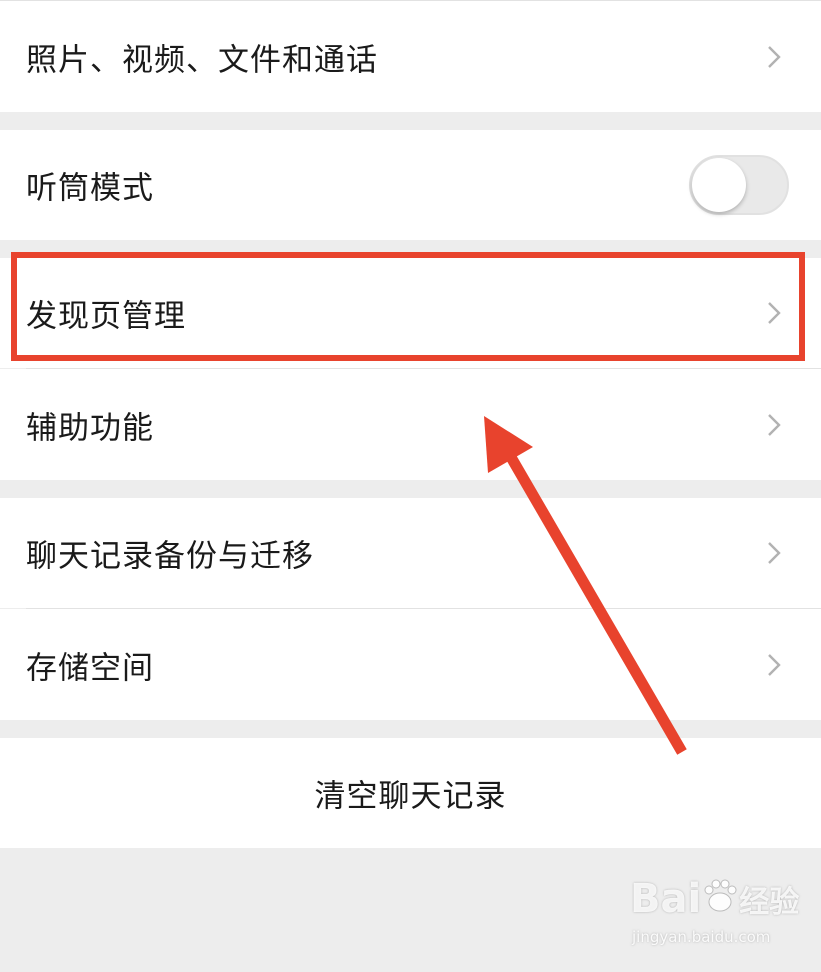 The width and height of the screenshot is (821, 972). Describe the element at coordinates (90, 668) in the screenshot. I see `settings-row-label: 存储空间` at that location.